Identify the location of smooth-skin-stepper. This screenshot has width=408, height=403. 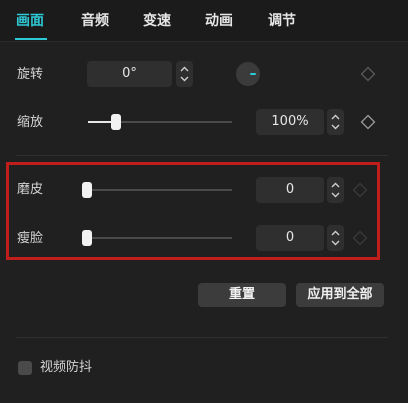
(335, 190).